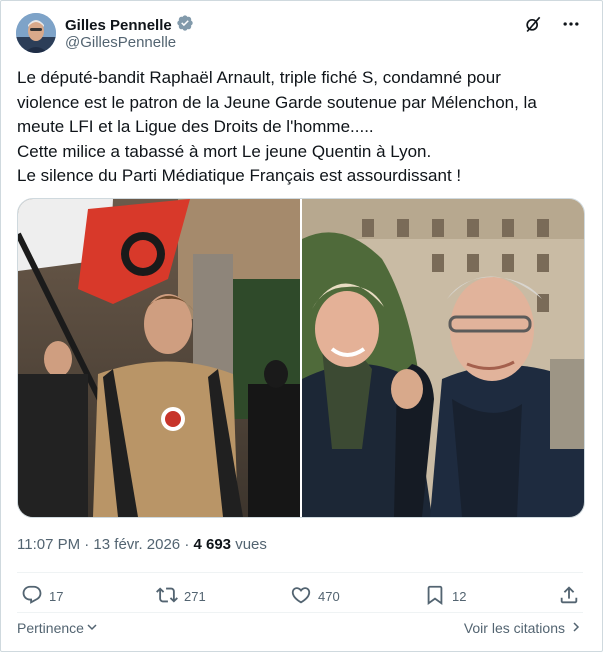 The width and height of the screenshot is (603, 652). I want to click on share-icon, so click(569, 596).